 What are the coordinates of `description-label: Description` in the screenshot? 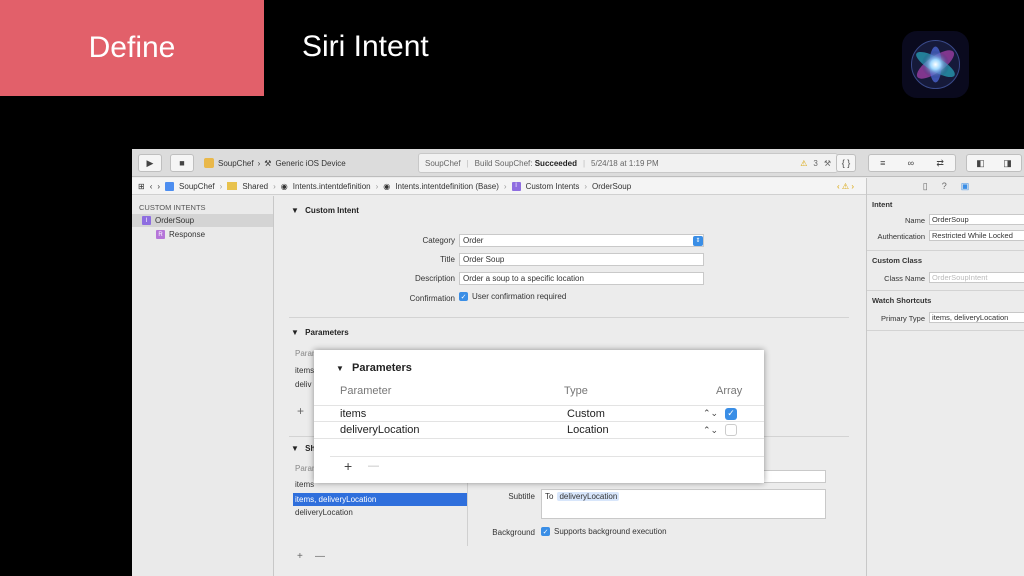 It's located at (434, 278).